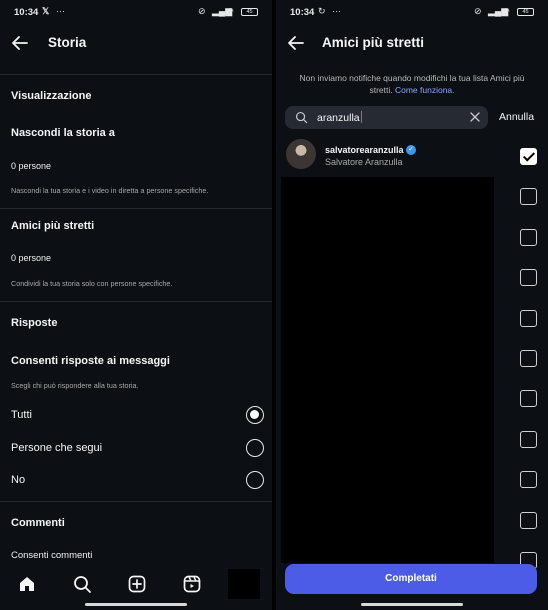 This screenshot has height=610, width=548. I want to click on status-bar: 10:34 𝕏 ··· ⊘ ▂▄▆ ◠ 45, so click(136, 12).